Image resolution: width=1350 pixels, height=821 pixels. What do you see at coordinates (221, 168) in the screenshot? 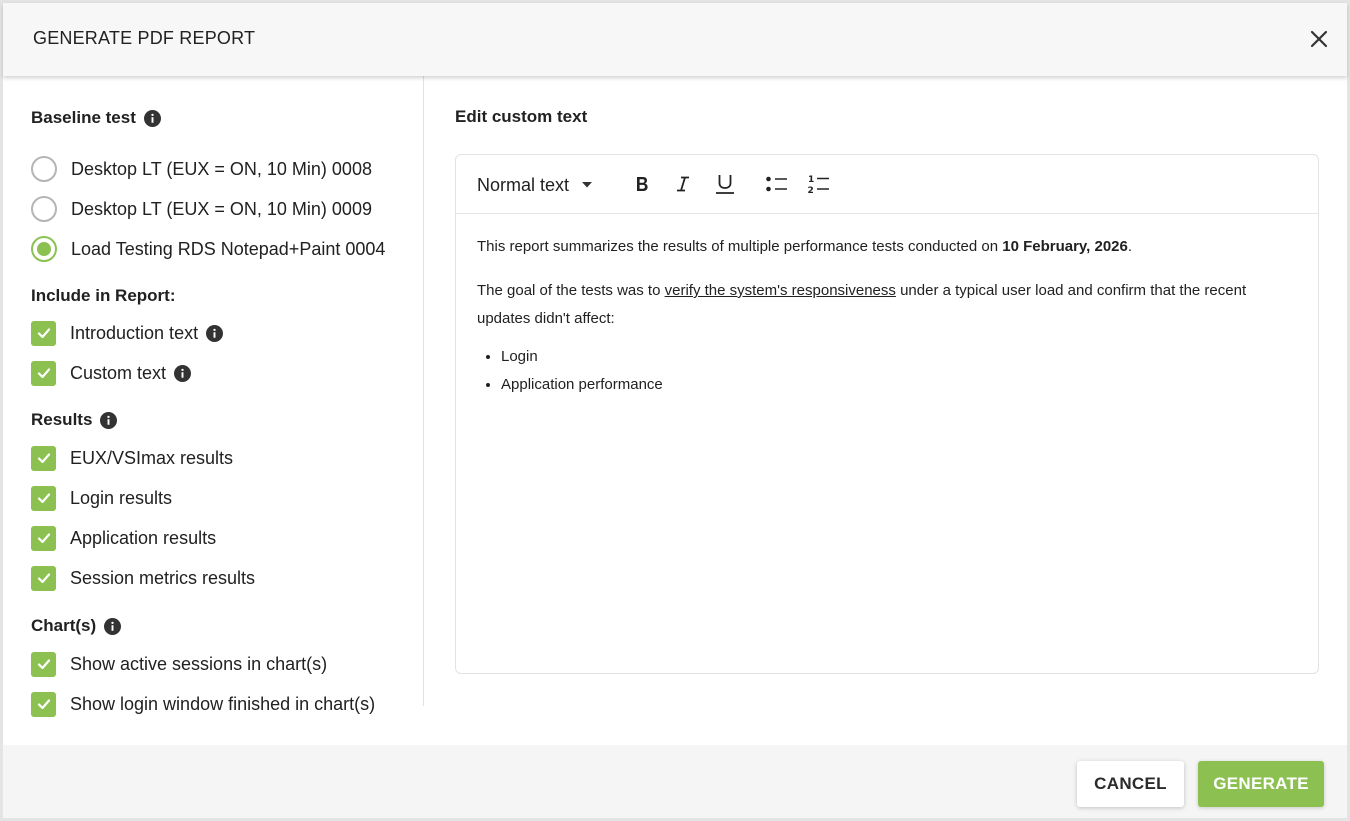
I see `baseline-option-label: Desktop LT (EUX = ON, 10 Min) 0008` at bounding box center [221, 168].